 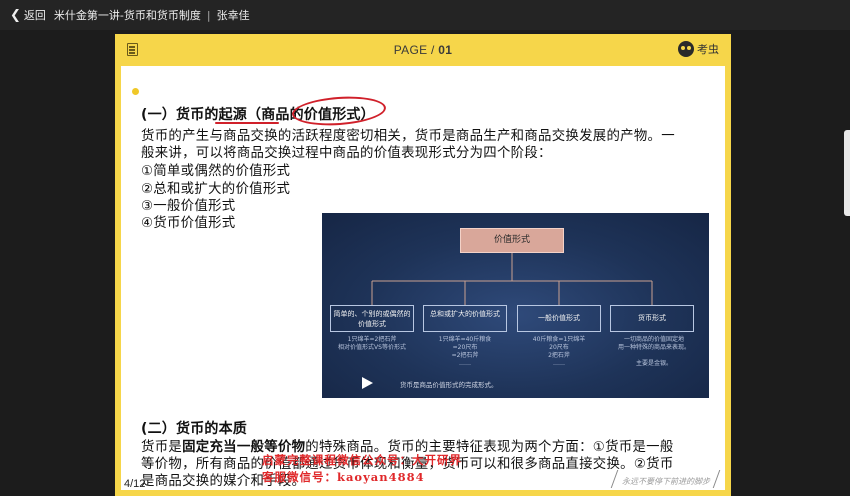 What do you see at coordinates (653, 347) in the screenshot?
I see `note-line: 用一种特殊的商品来表现。` at bounding box center [653, 347].